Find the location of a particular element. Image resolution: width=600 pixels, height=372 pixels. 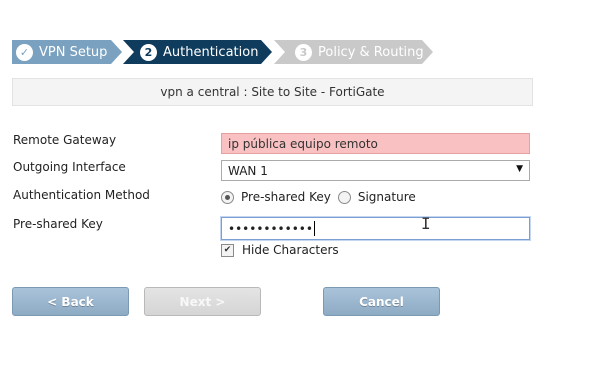

radio-preshared-key is located at coordinates (227, 197).